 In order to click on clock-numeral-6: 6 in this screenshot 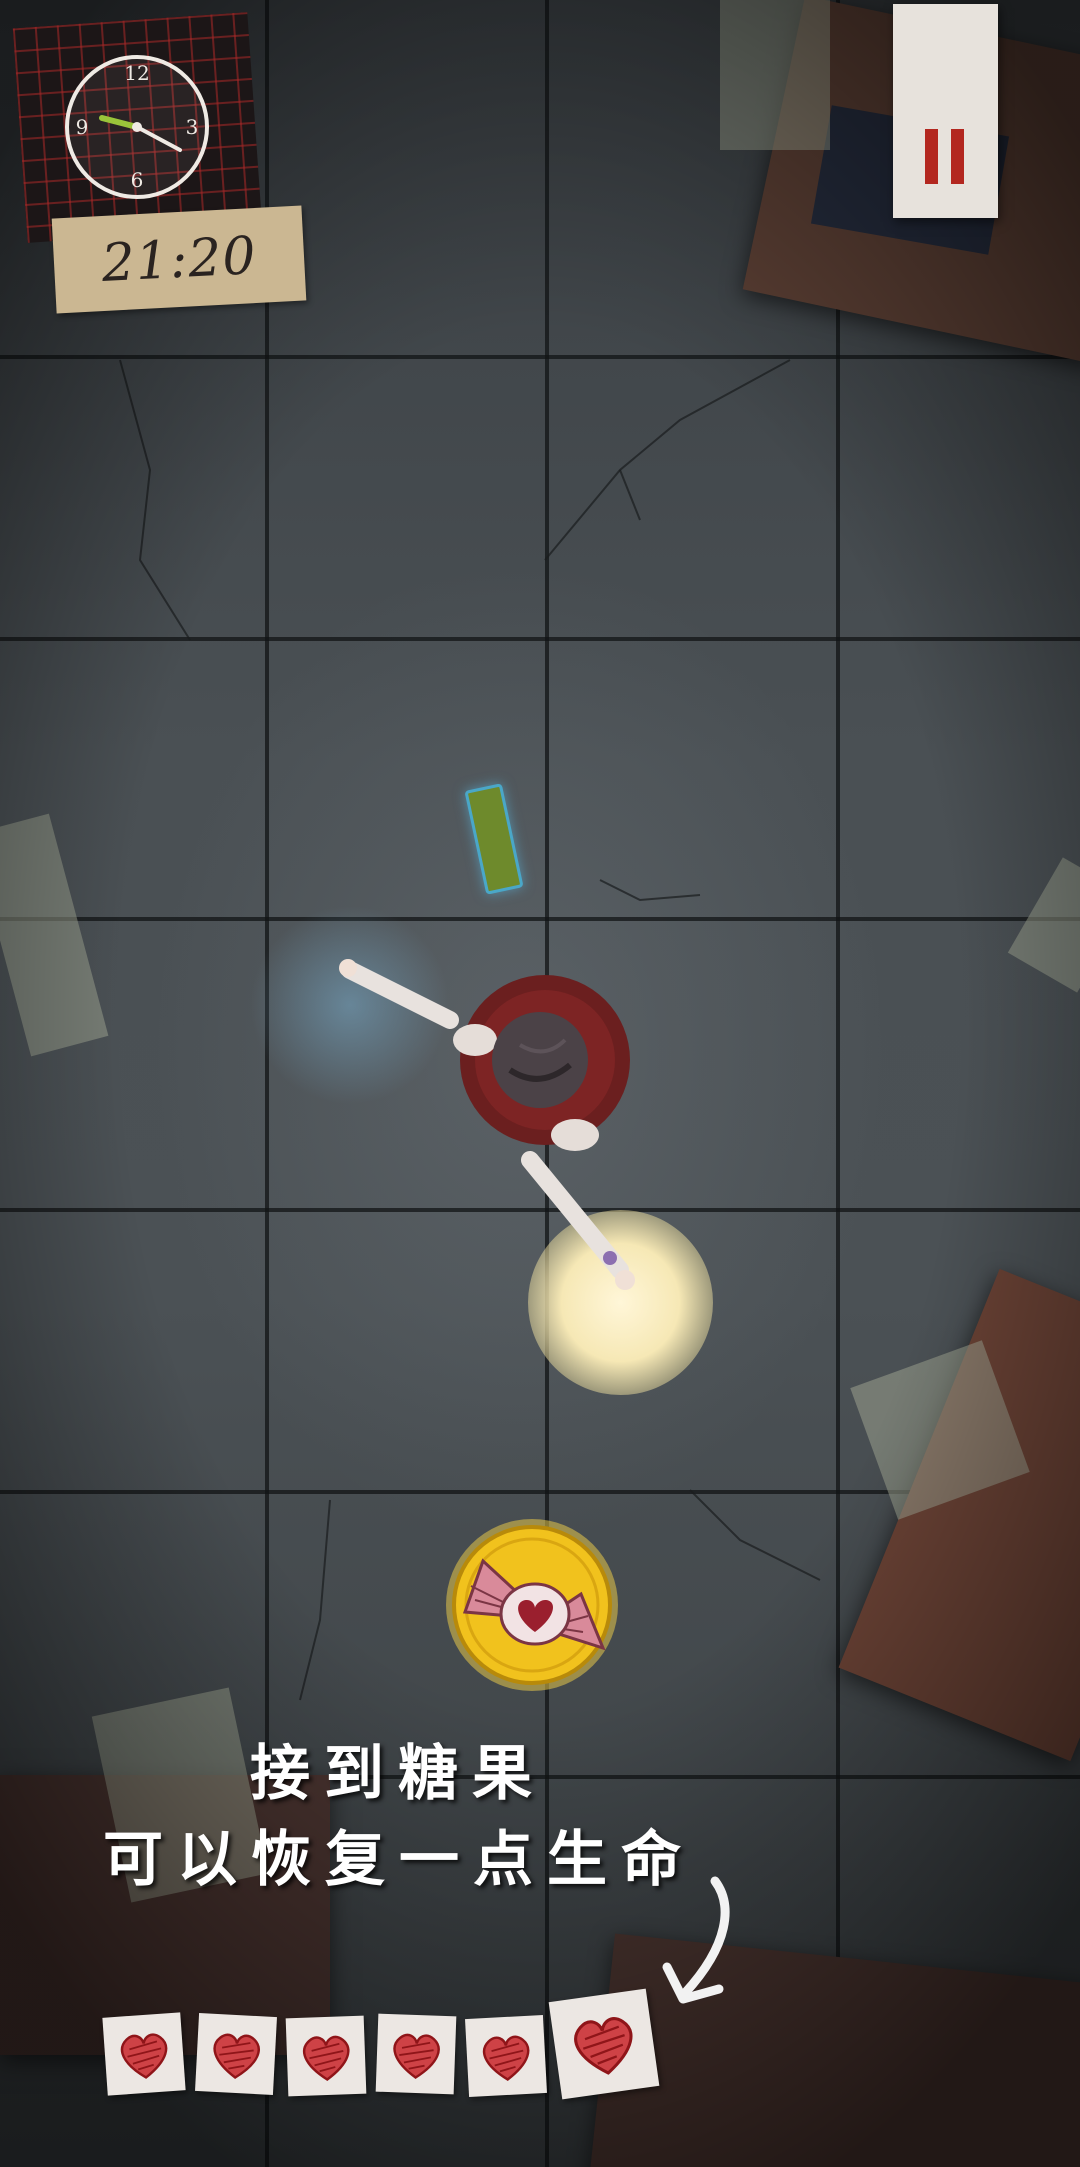, I will do `click(137, 180)`.